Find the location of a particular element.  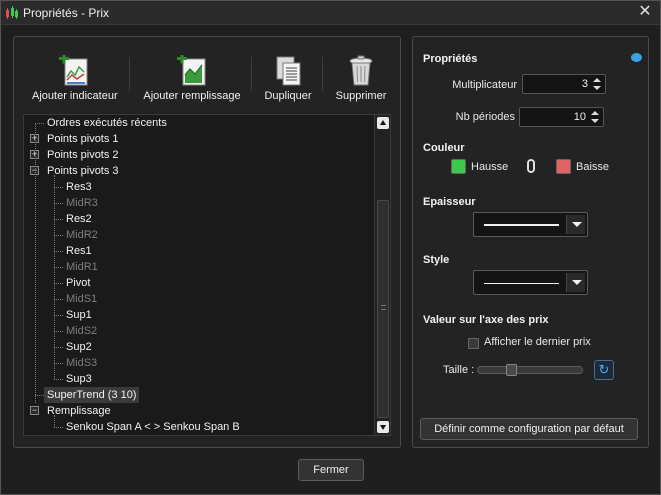

tree-item: MidR1 is located at coordinates (82, 267).